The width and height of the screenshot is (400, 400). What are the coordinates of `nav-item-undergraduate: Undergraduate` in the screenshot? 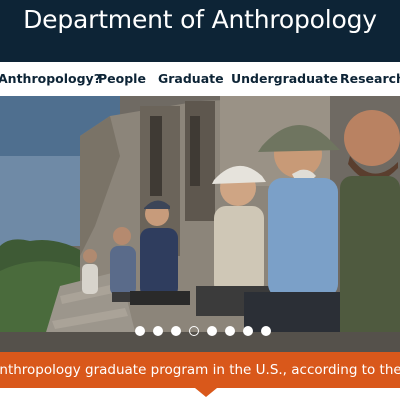 It's located at (284, 79).